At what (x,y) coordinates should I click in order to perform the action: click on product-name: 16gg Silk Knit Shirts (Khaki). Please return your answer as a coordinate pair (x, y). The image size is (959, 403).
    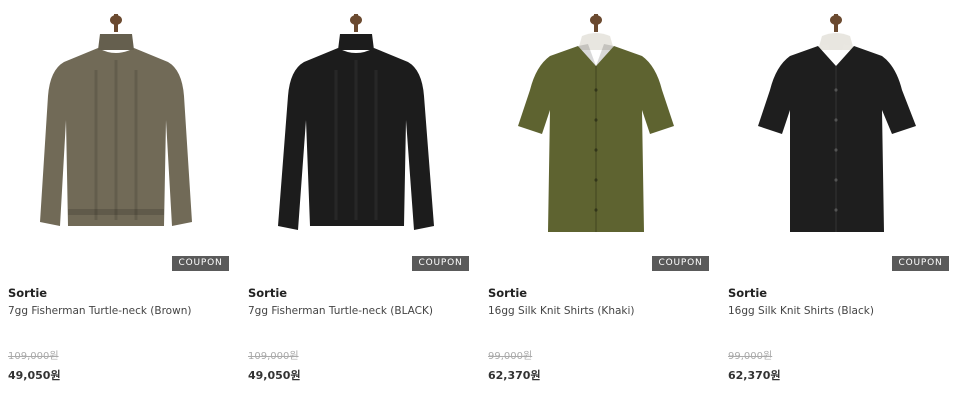
    Looking at the image, I should click on (561, 311).